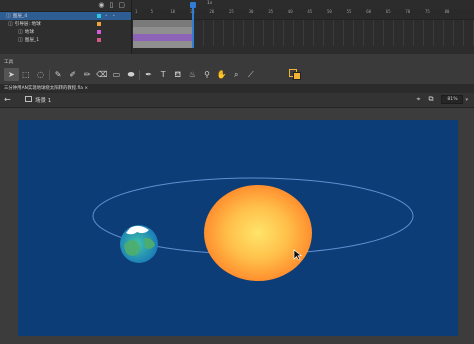  What do you see at coordinates (207, 74) in the screenshot?
I see `eyedropper-tool-icon: ⚲` at bounding box center [207, 74].